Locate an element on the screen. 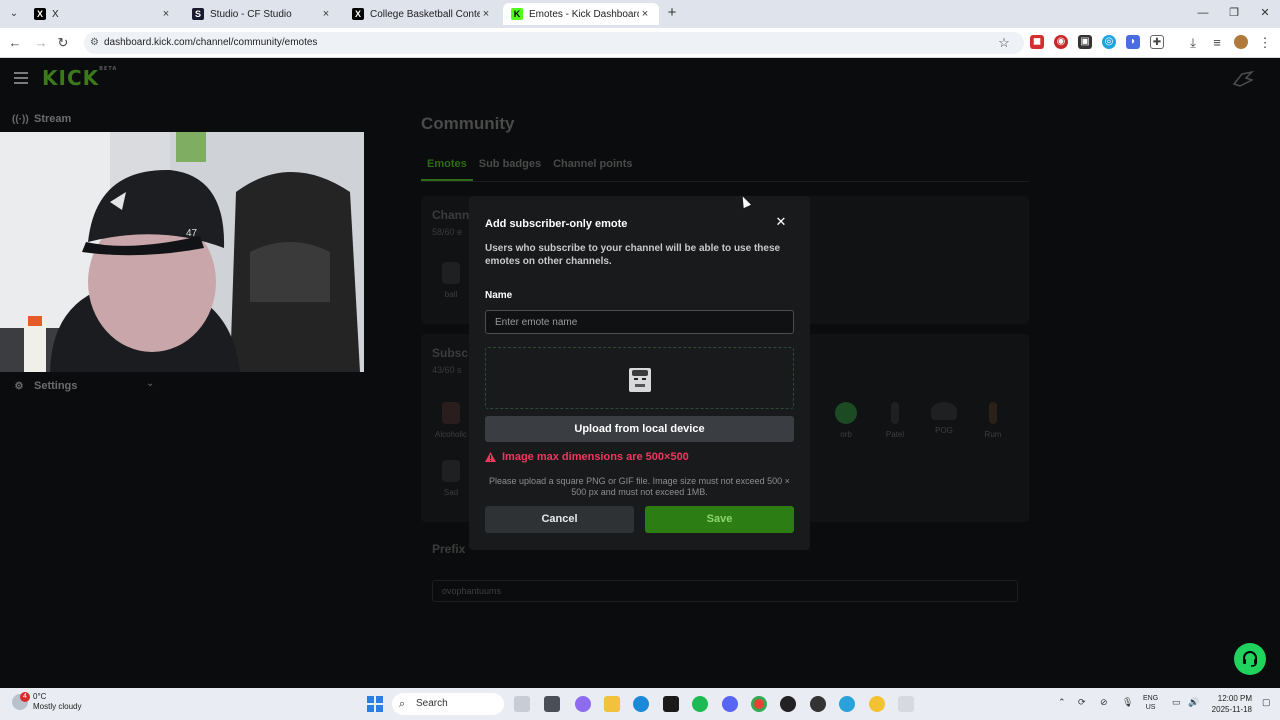 The width and height of the screenshot is (1280, 720). close-window-icon: ✕ is located at coordinates (1265, 13).